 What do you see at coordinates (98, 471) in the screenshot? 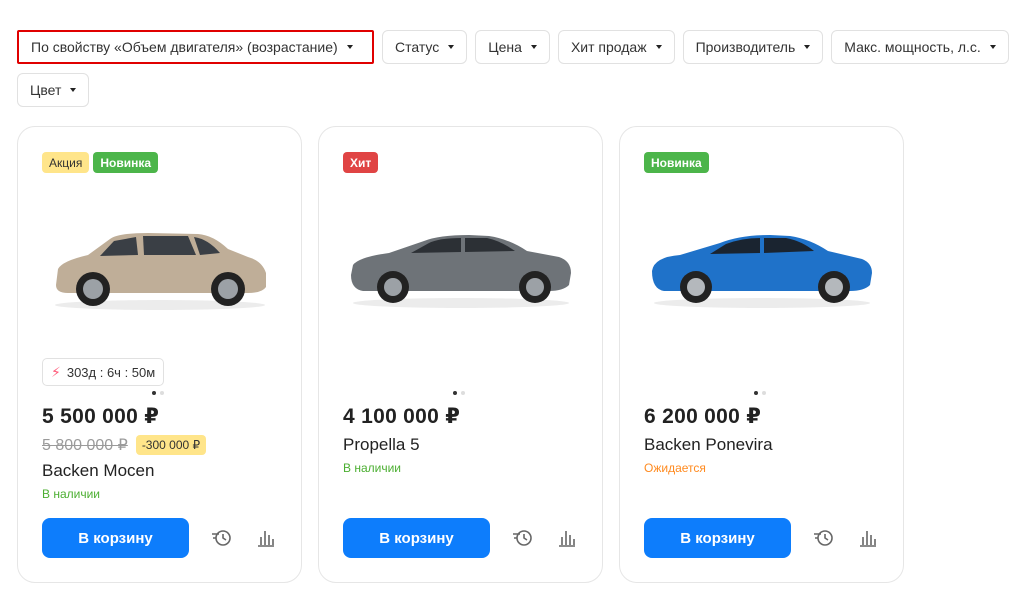
I see `product-name: Backen Mocen` at bounding box center [98, 471].